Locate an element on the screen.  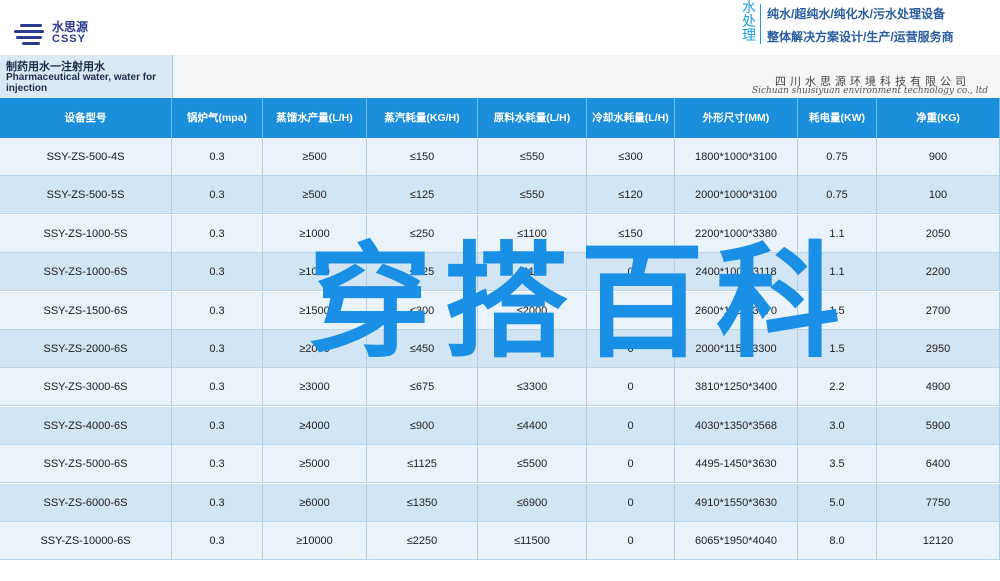
cell-net-weight: 2950 is located at coordinates (938, 349).